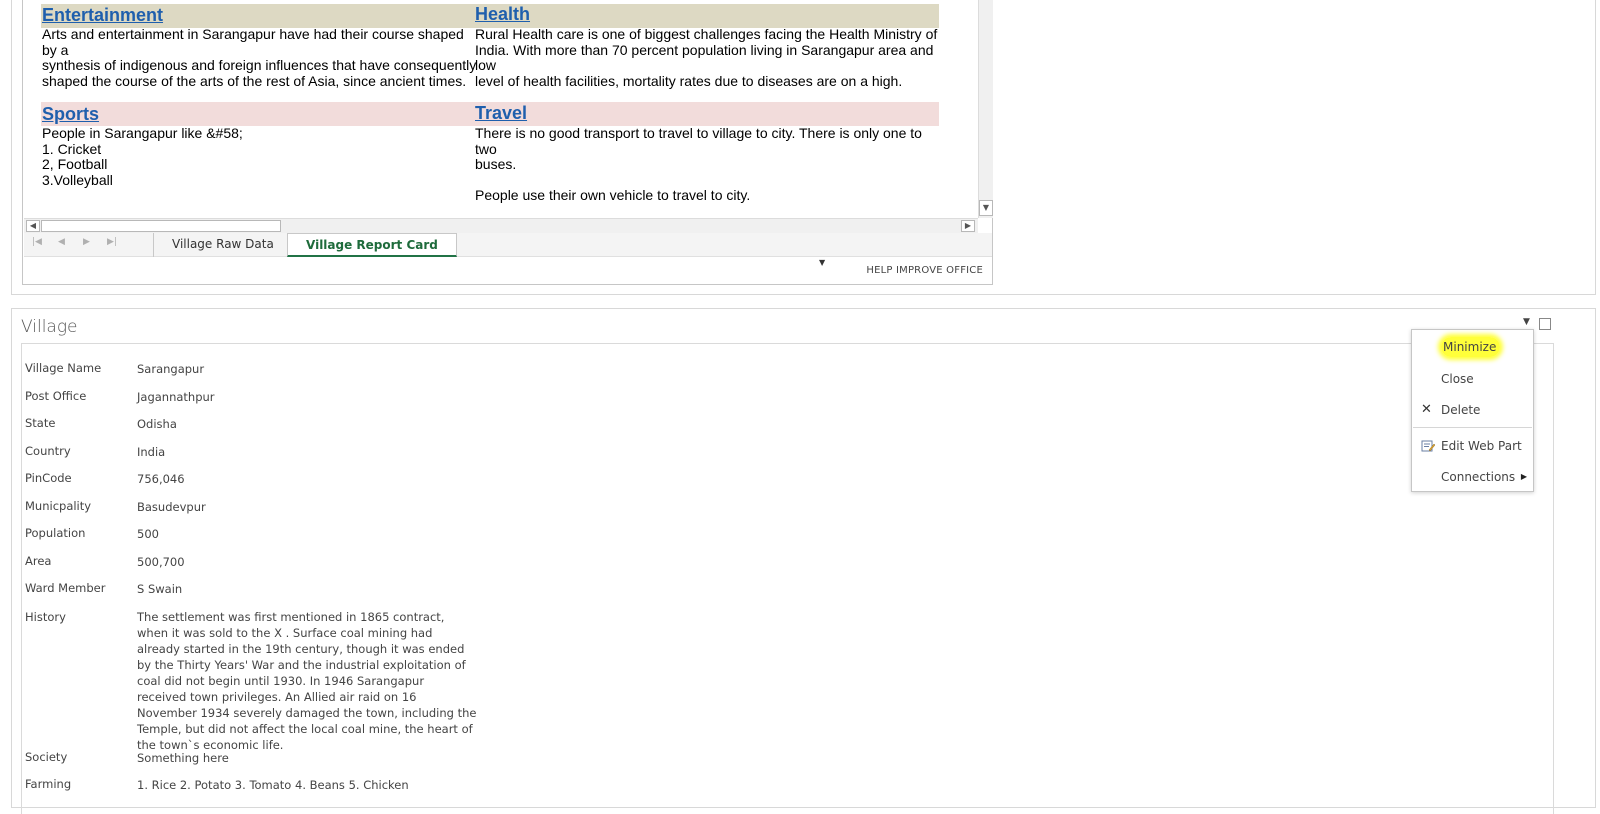 The image size is (1600, 814). I want to click on menu-separator, so click(1472, 427).